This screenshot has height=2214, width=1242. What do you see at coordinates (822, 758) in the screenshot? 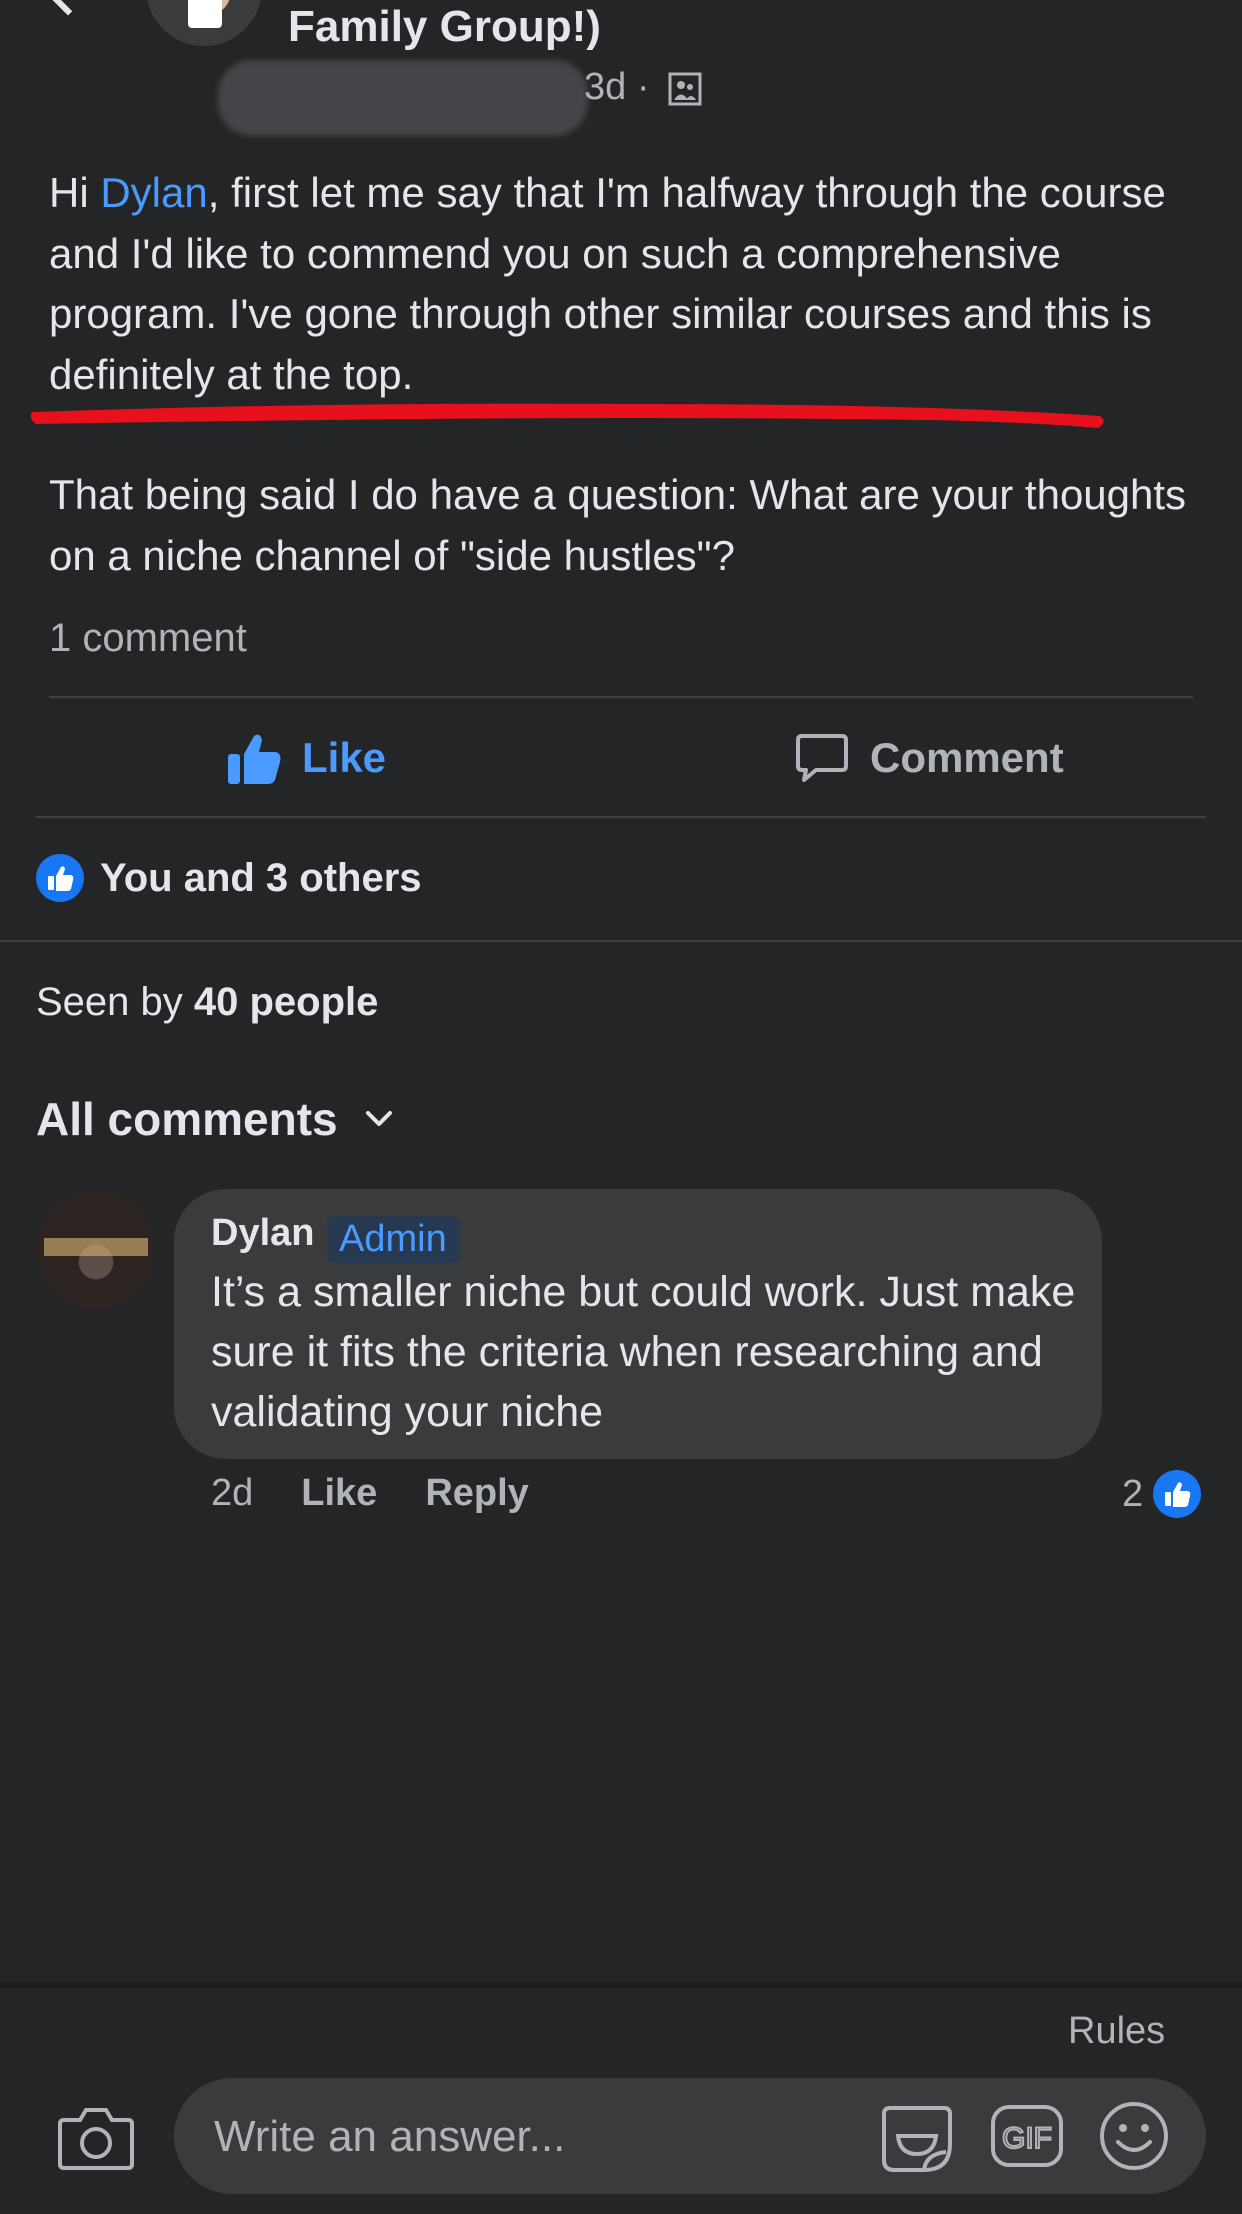
I see `comment-bubble-icon` at bounding box center [822, 758].